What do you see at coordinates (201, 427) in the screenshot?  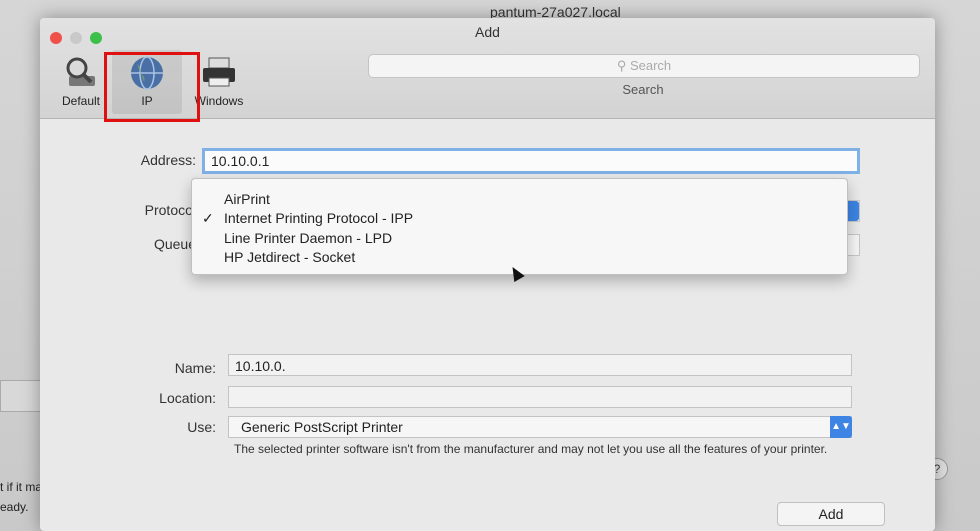 I see `use-label: Use:` at bounding box center [201, 427].